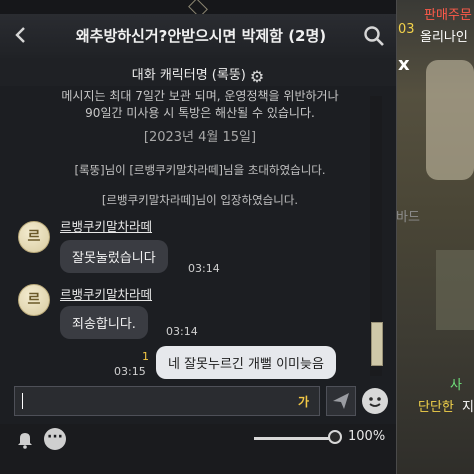  Describe the element at coordinates (377, 344) in the screenshot. I see `scrollbar-thumb` at that location.